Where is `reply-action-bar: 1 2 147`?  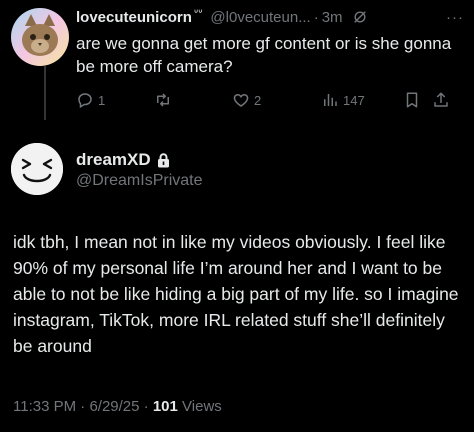
reply-action-bar: 1 2 147 is located at coordinates (270, 101).